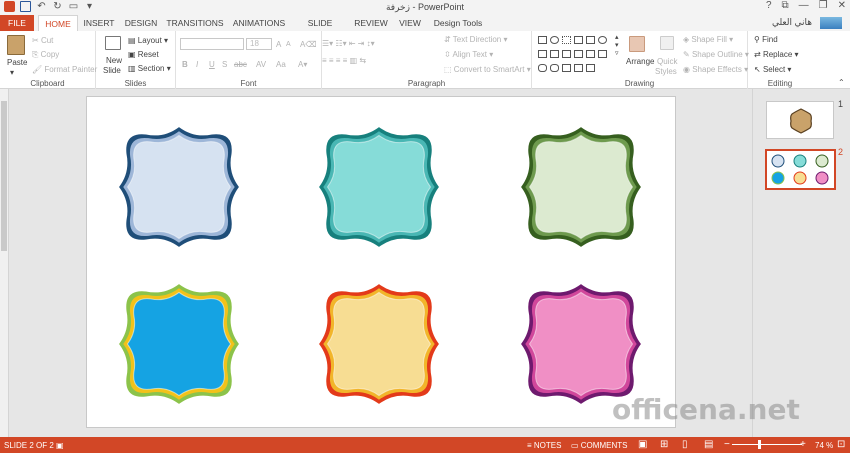 The width and height of the screenshot is (850, 453). Describe the element at coordinates (664, 444) in the screenshot. I see `slide-sorter-icon: ⊞` at that location.